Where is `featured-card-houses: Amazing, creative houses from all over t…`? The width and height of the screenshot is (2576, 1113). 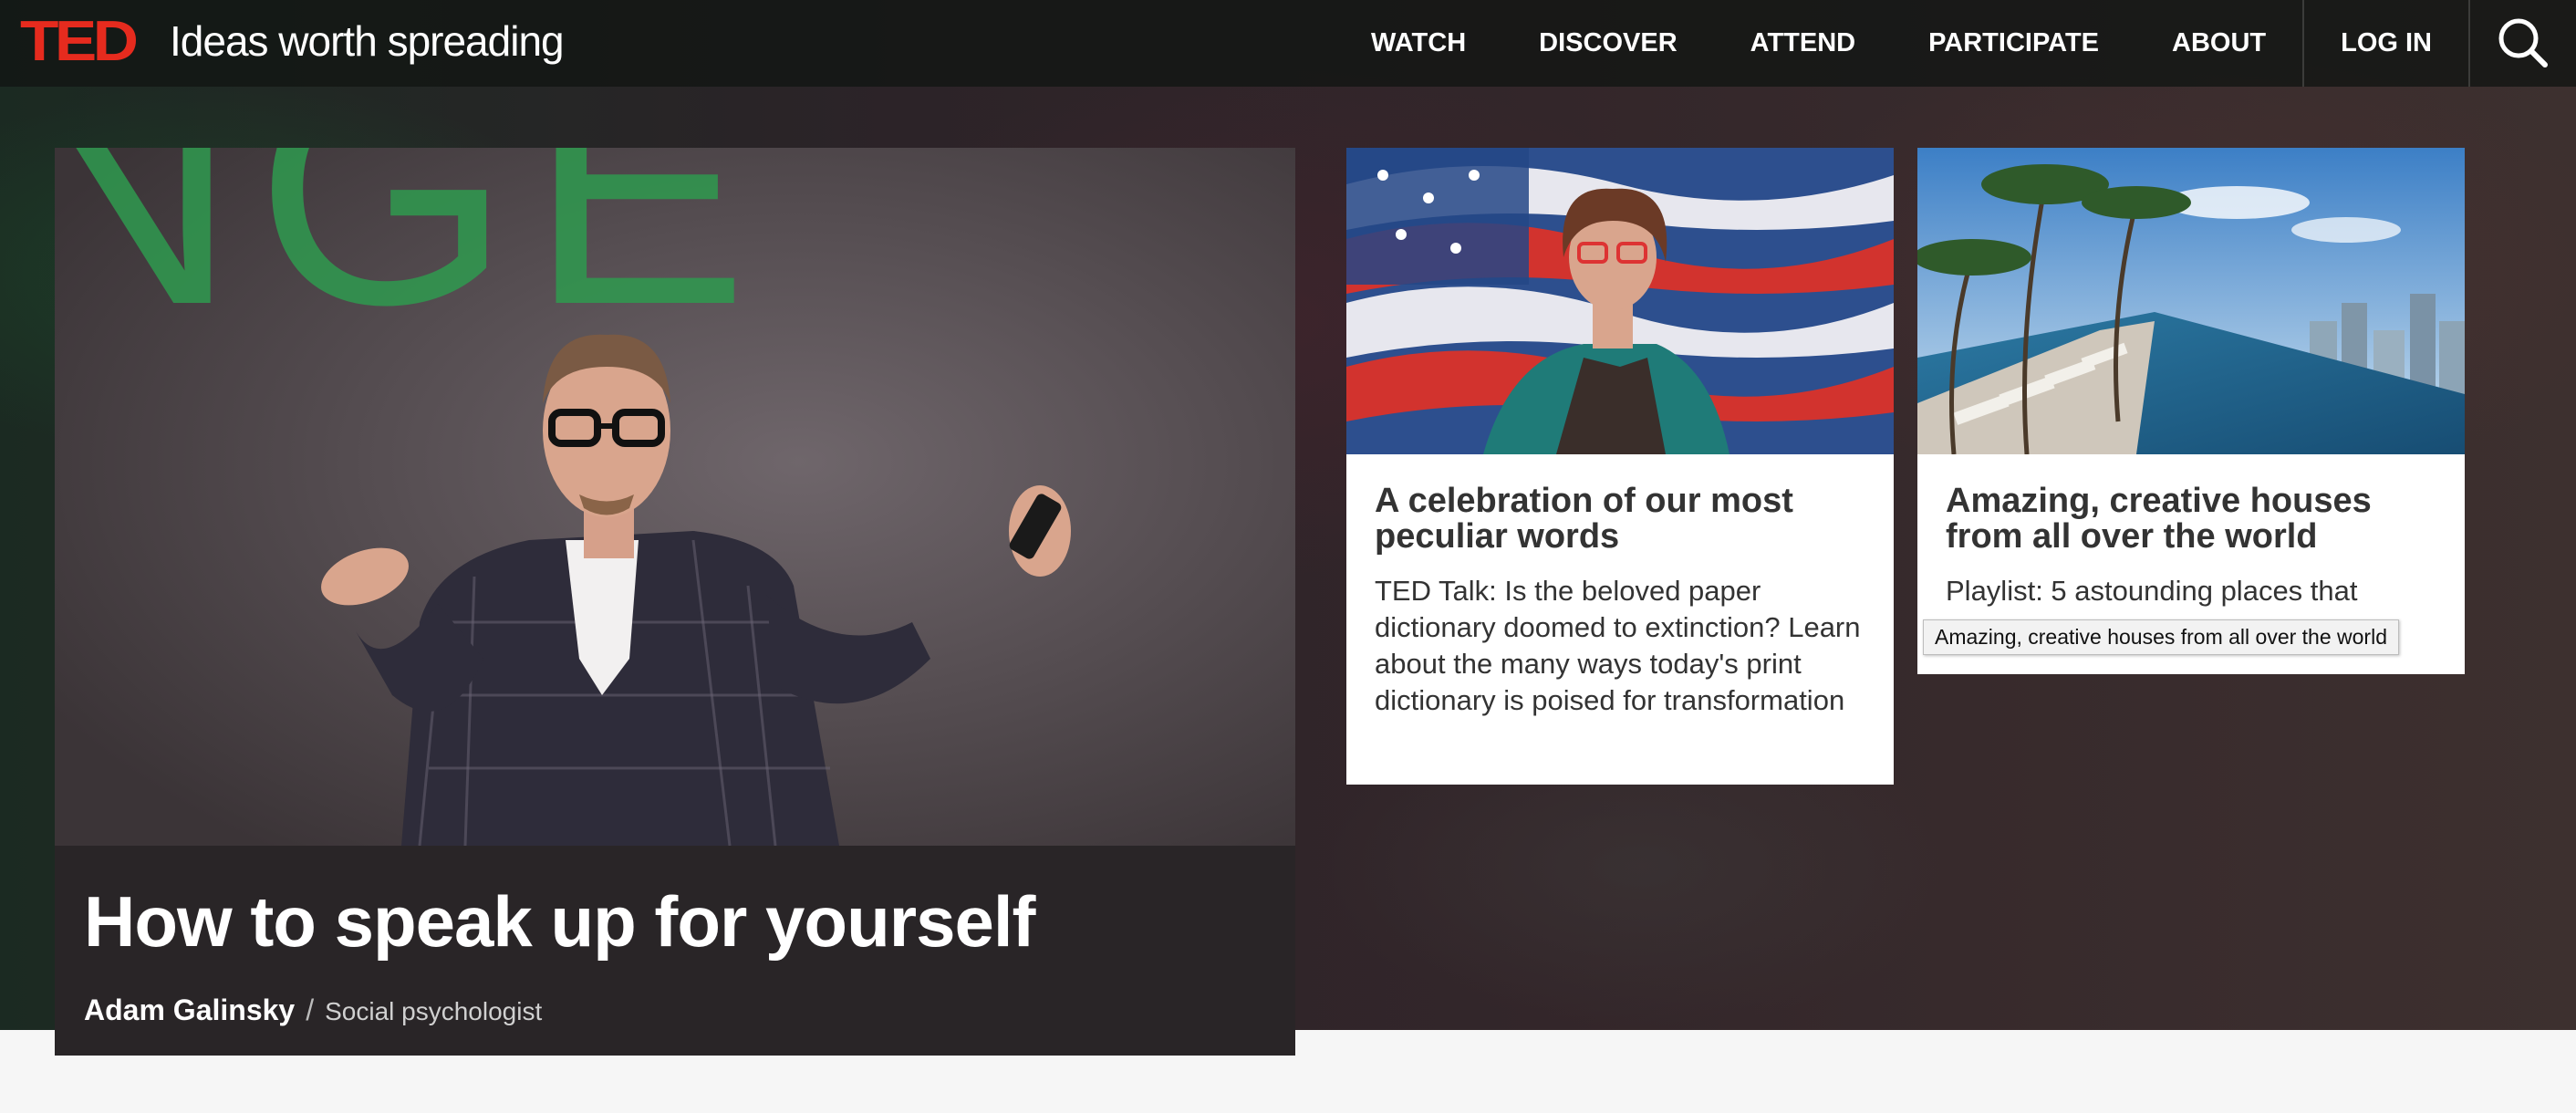 featured-card-houses: Amazing, creative houses from all over t… is located at coordinates (2191, 411).